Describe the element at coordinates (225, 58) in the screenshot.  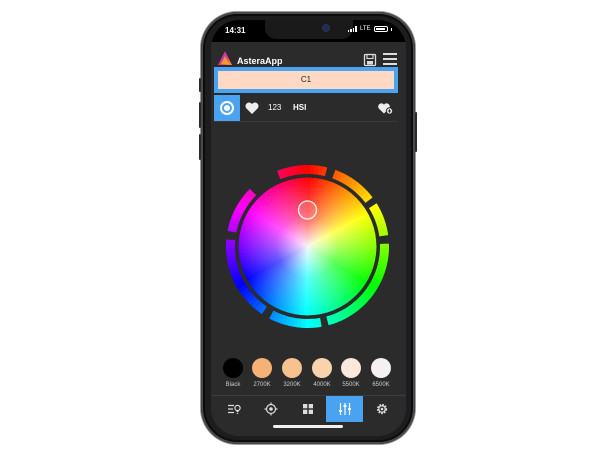
I see `app-logo-icon` at that location.